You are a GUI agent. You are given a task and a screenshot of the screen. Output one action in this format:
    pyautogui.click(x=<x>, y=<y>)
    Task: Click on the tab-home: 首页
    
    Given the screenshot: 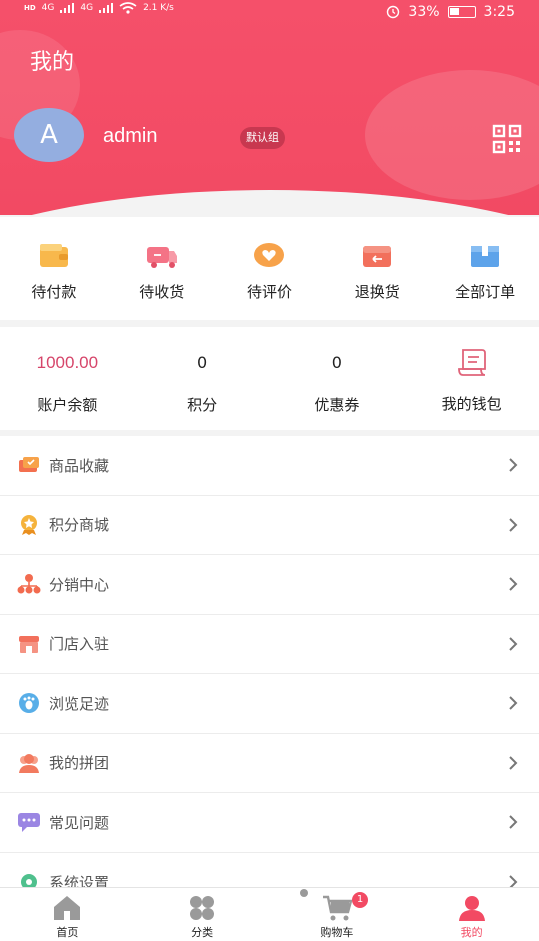 What is the action you would take?
    pyautogui.click(x=67, y=914)
    